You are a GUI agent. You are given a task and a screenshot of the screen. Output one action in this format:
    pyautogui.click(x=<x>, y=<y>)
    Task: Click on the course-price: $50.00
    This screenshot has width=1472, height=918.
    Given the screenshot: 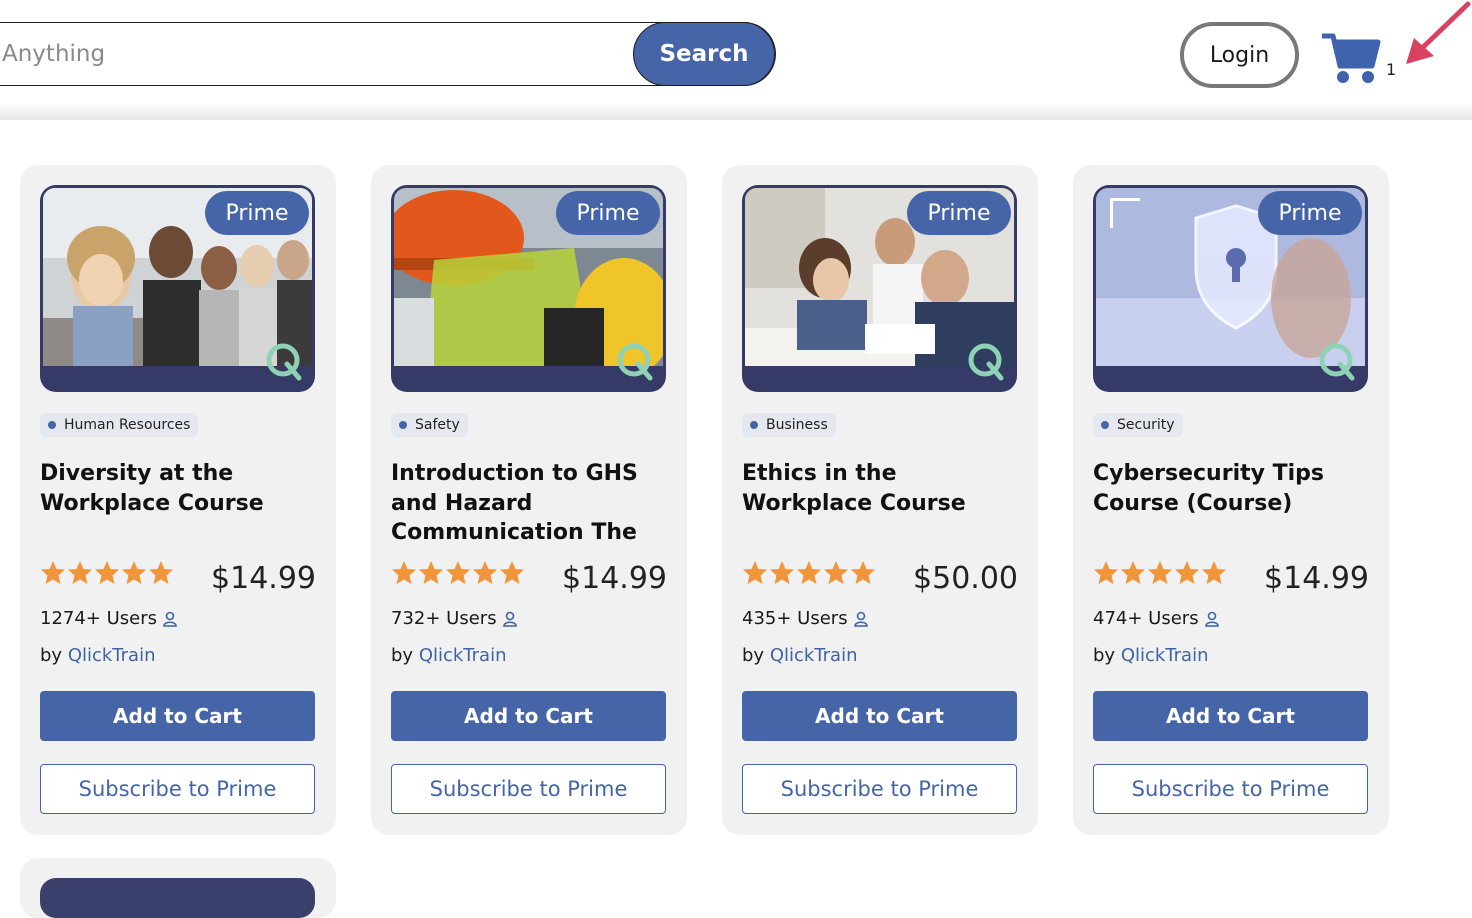 What is the action you would take?
    pyautogui.click(x=965, y=578)
    